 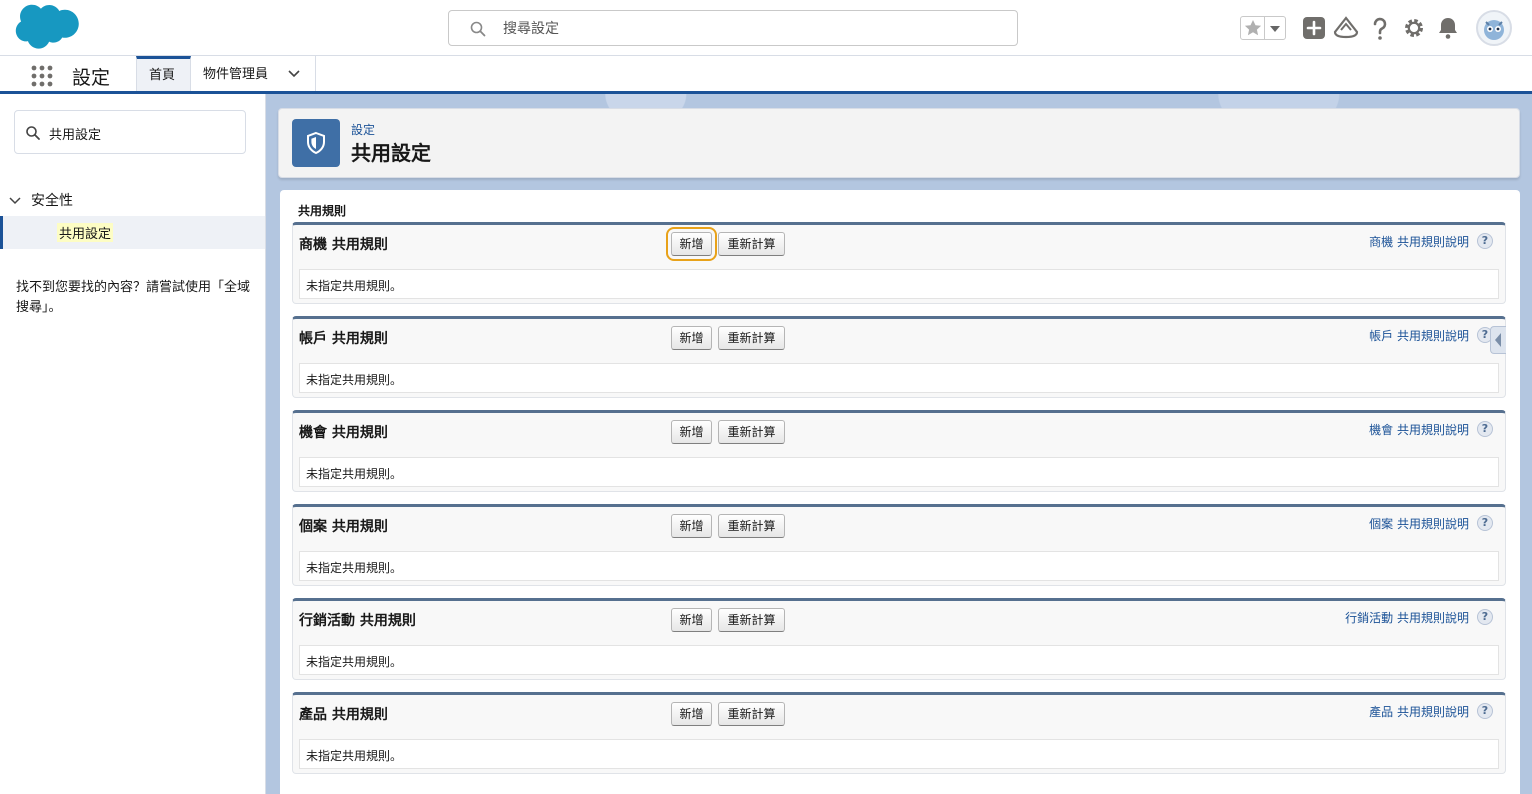 I want to click on salesforce-logo, so click(x=47, y=28).